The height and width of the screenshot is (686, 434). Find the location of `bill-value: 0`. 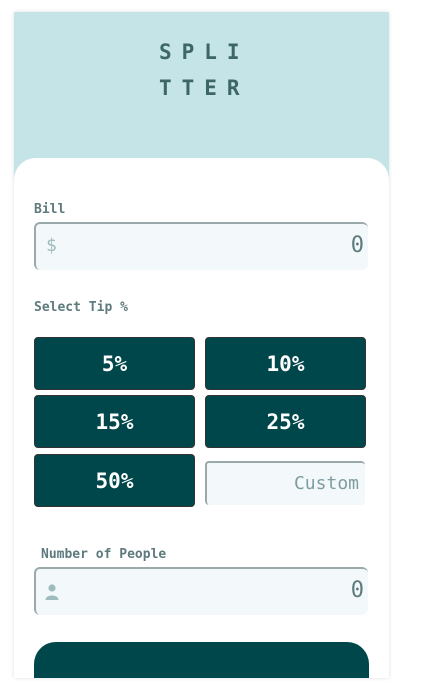

bill-value: 0 is located at coordinates (357, 245).